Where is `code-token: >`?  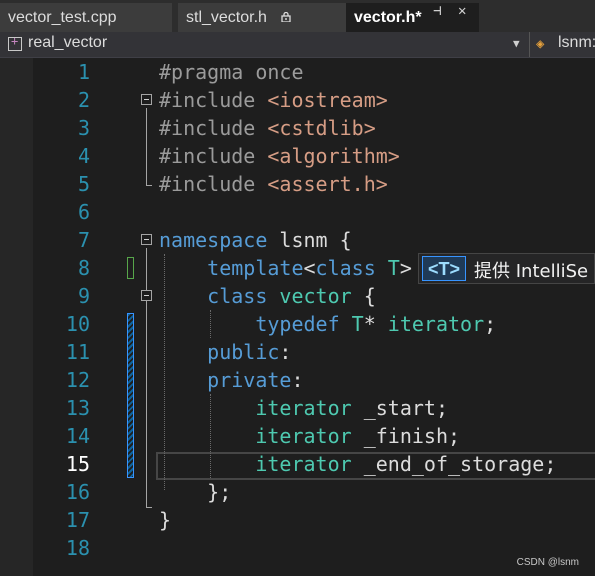
code-token: > is located at coordinates (405, 268).